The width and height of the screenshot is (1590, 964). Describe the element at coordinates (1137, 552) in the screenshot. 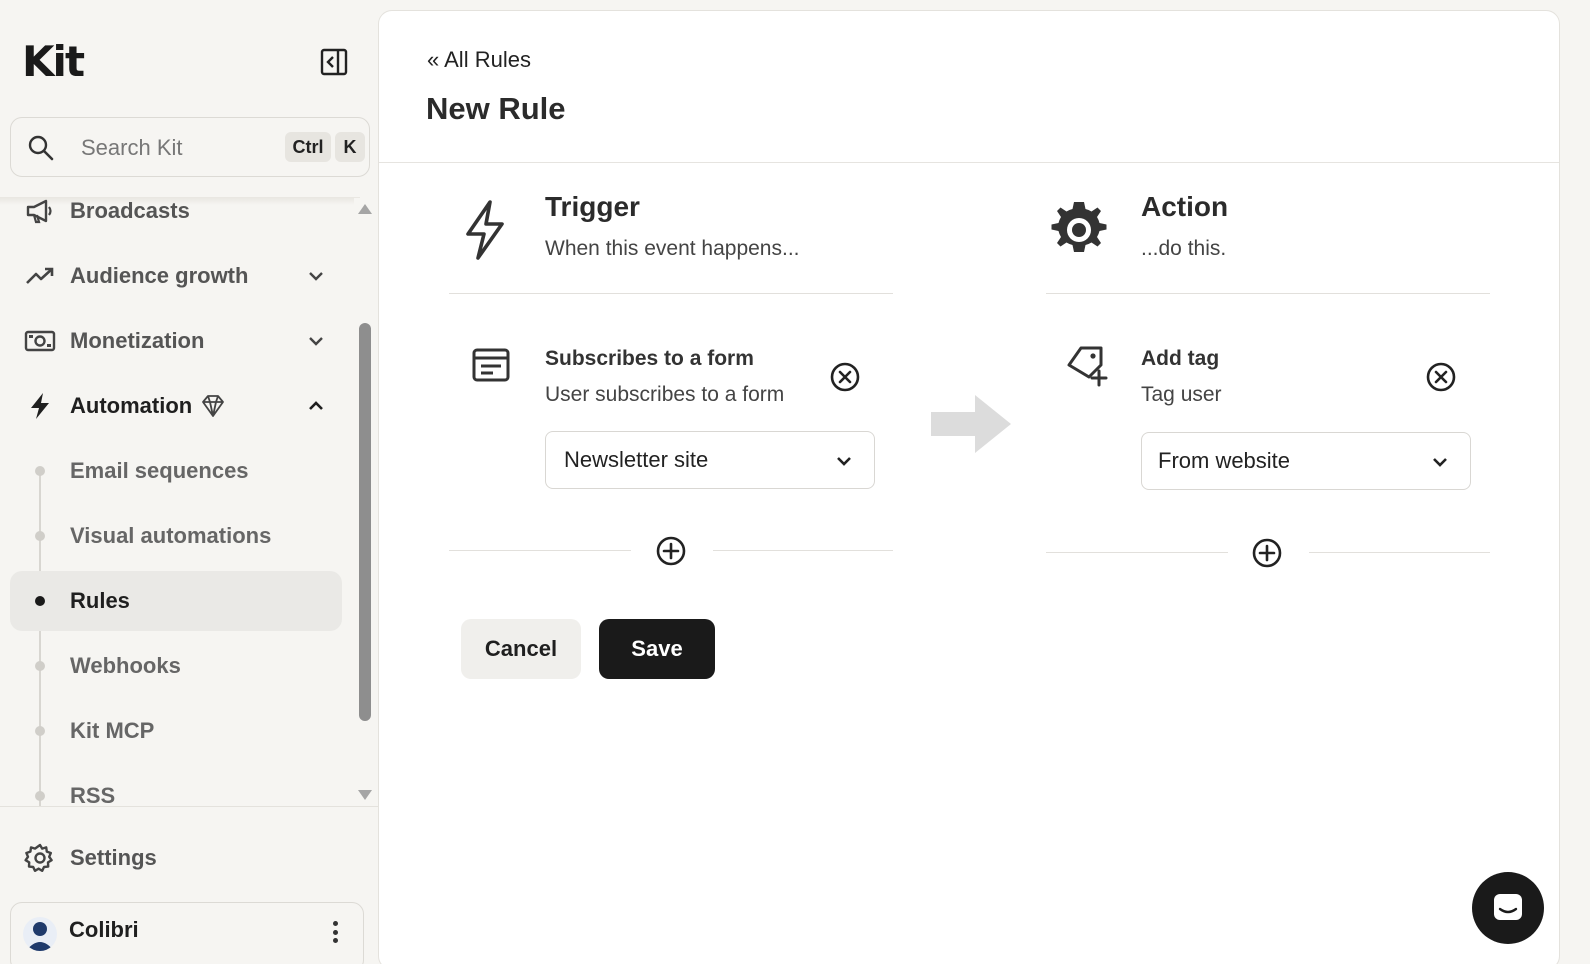

I see `action-add-divider-left` at that location.